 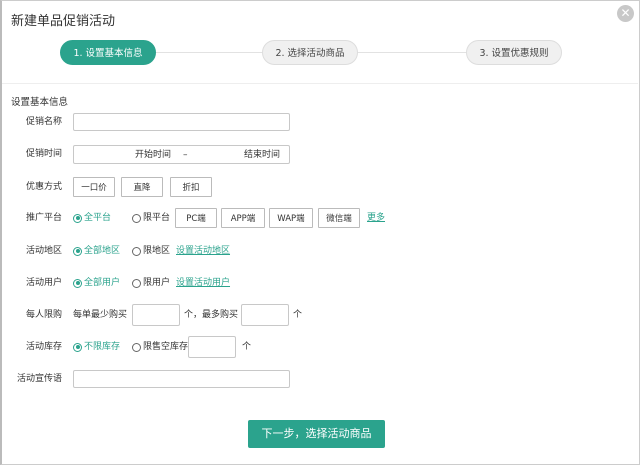 I want to click on dialog-title: 新建单品促销活动, so click(x=63, y=21).